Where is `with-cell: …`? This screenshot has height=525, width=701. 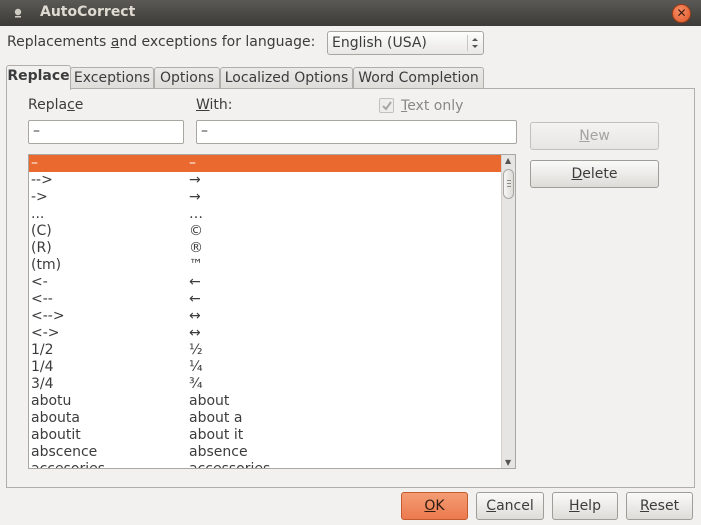
with-cell: … is located at coordinates (196, 214).